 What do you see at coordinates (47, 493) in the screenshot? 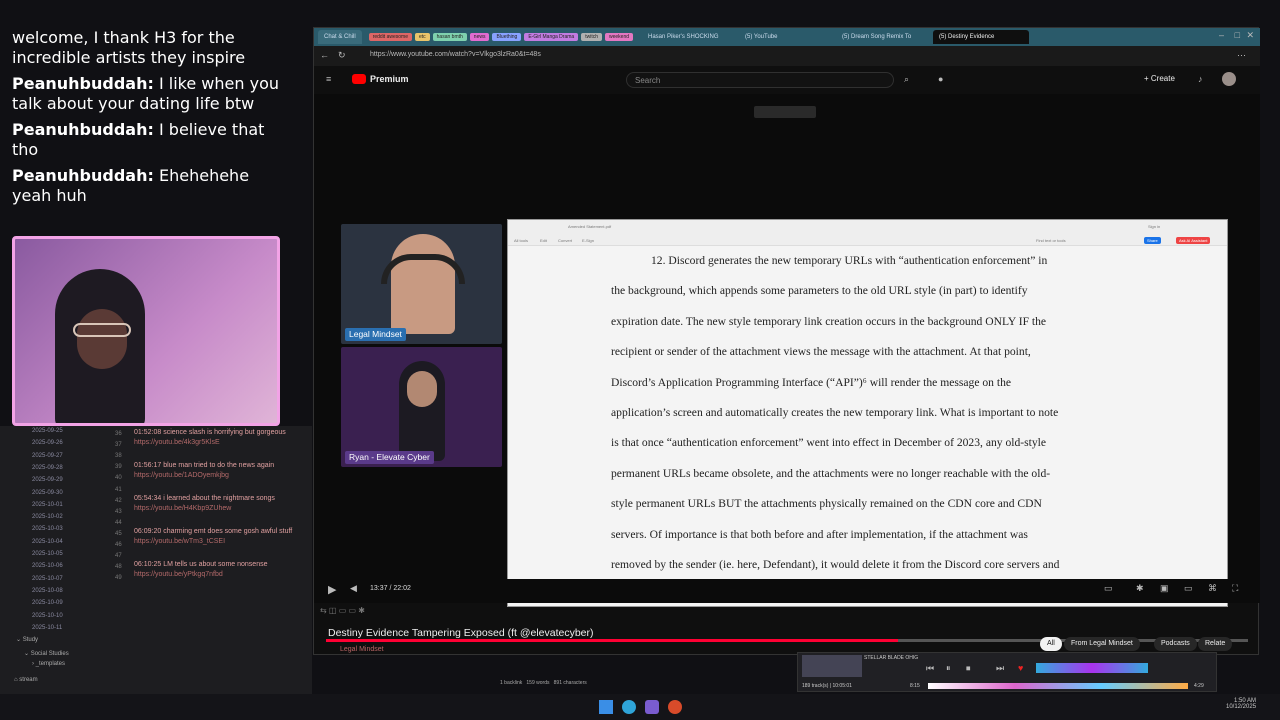
I see `file-tree-item: 2025-09-30` at bounding box center [47, 493].